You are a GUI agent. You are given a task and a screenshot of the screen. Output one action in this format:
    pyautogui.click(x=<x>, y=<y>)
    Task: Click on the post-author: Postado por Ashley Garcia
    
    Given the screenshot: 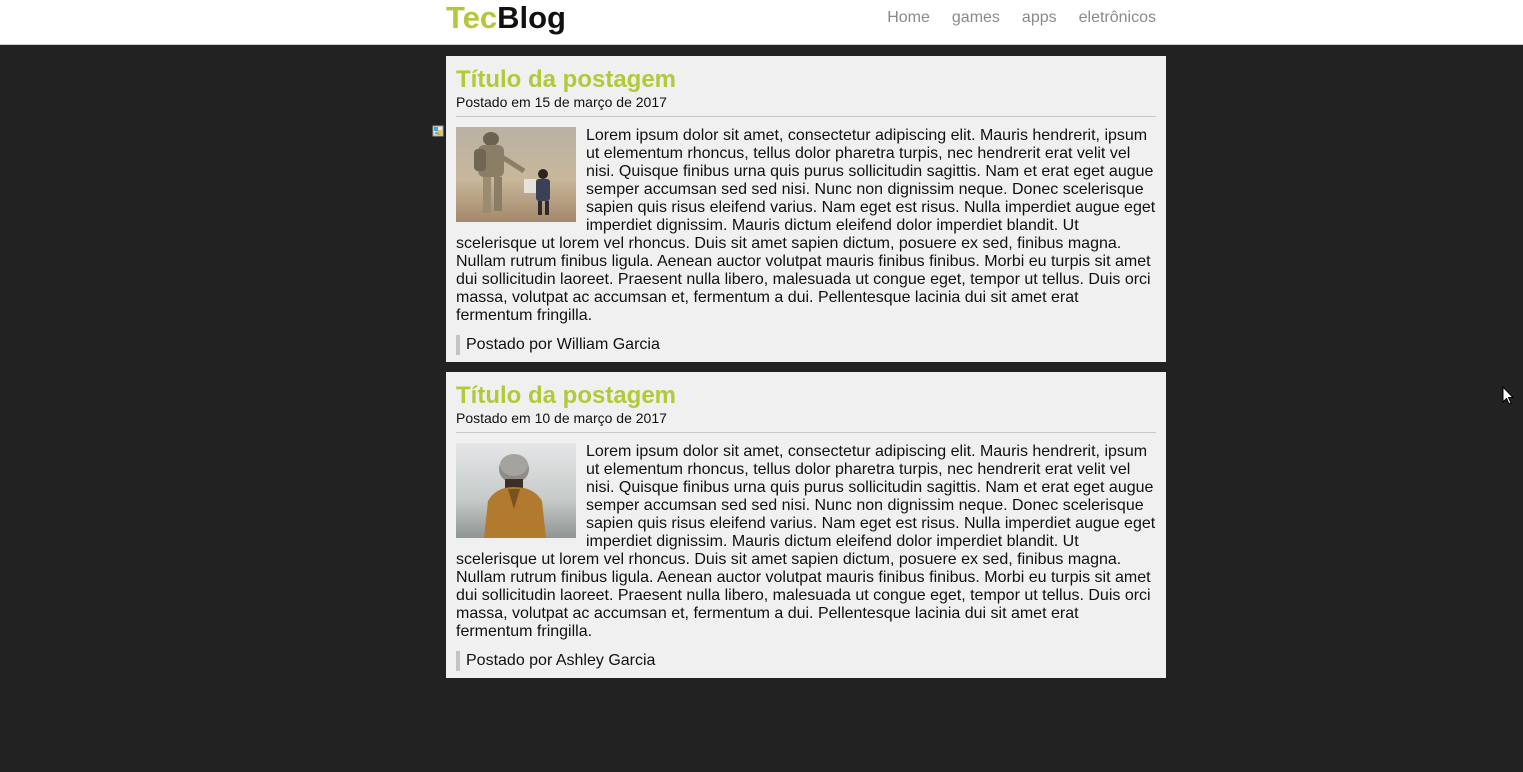 What is the action you would take?
    pyautogui.click(x=806, y=661)
    